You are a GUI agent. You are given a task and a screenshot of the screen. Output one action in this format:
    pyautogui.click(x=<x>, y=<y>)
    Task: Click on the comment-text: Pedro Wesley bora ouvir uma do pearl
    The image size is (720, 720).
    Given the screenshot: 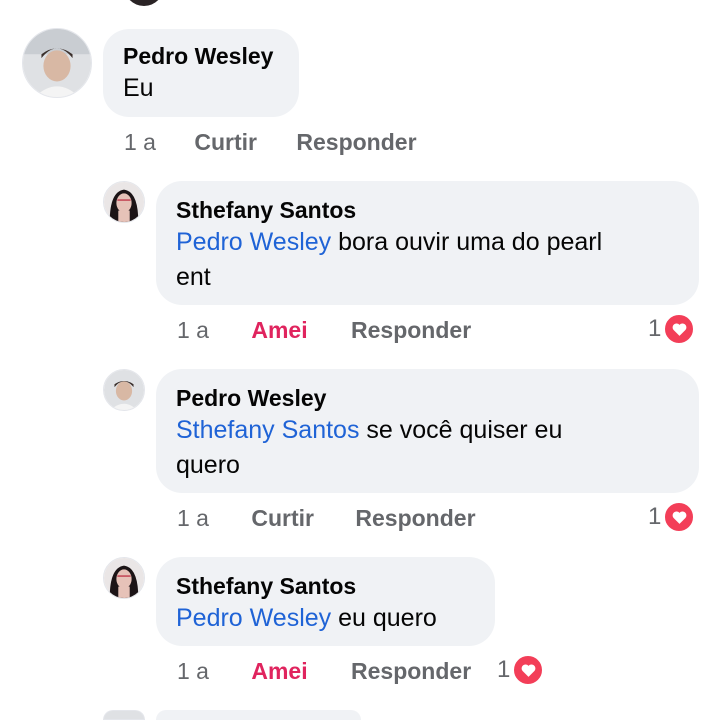 What is the action you would take?
    pyautogui.click(x=389, y=242)
    